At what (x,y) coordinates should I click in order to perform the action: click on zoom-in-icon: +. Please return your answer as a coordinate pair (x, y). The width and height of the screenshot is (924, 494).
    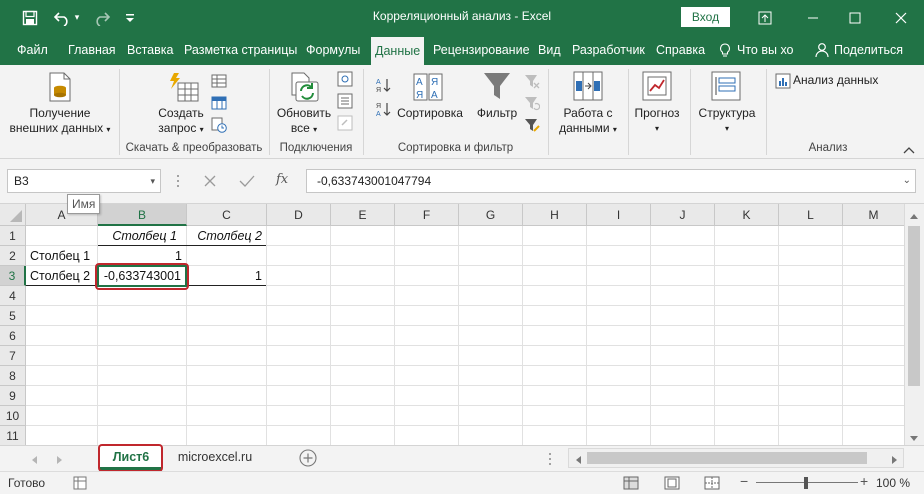
    Looking at the image, I should click on (864, 481).